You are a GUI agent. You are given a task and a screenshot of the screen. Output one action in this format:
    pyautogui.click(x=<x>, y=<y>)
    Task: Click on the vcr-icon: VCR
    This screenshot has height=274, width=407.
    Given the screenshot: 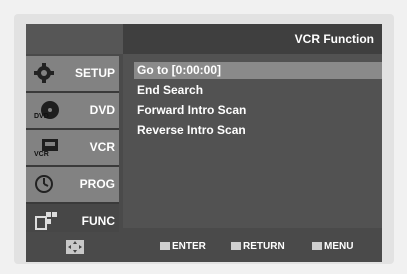 What is the action you would take?
    pyautogui.click(x=47, y=149)
    